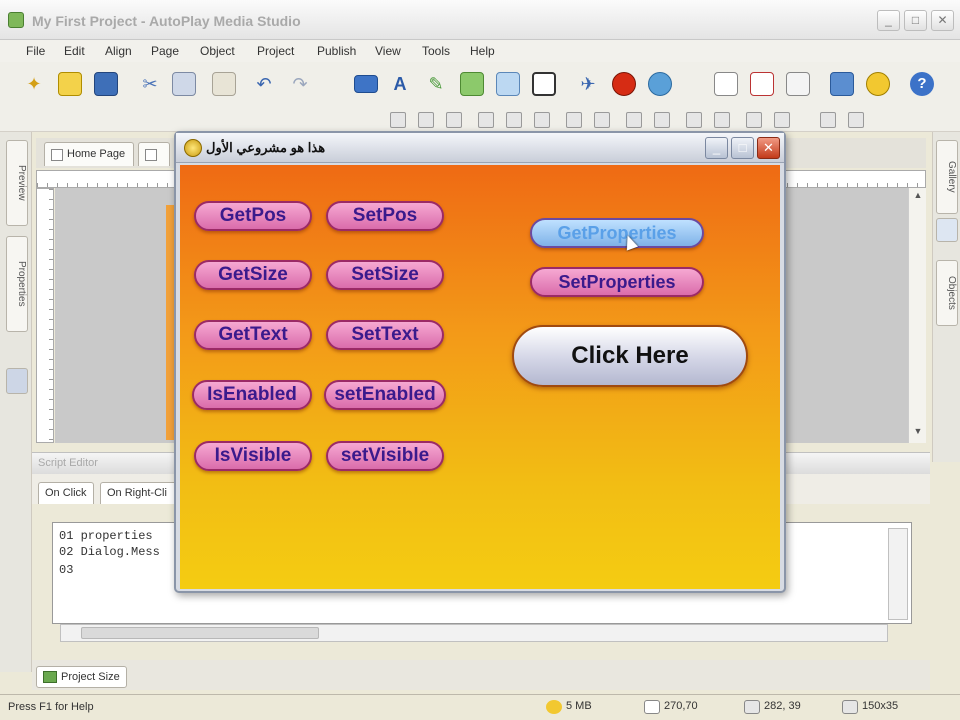 This screenshot has height=720, width=960. I want to click on paste-icon, so click(224, 84).